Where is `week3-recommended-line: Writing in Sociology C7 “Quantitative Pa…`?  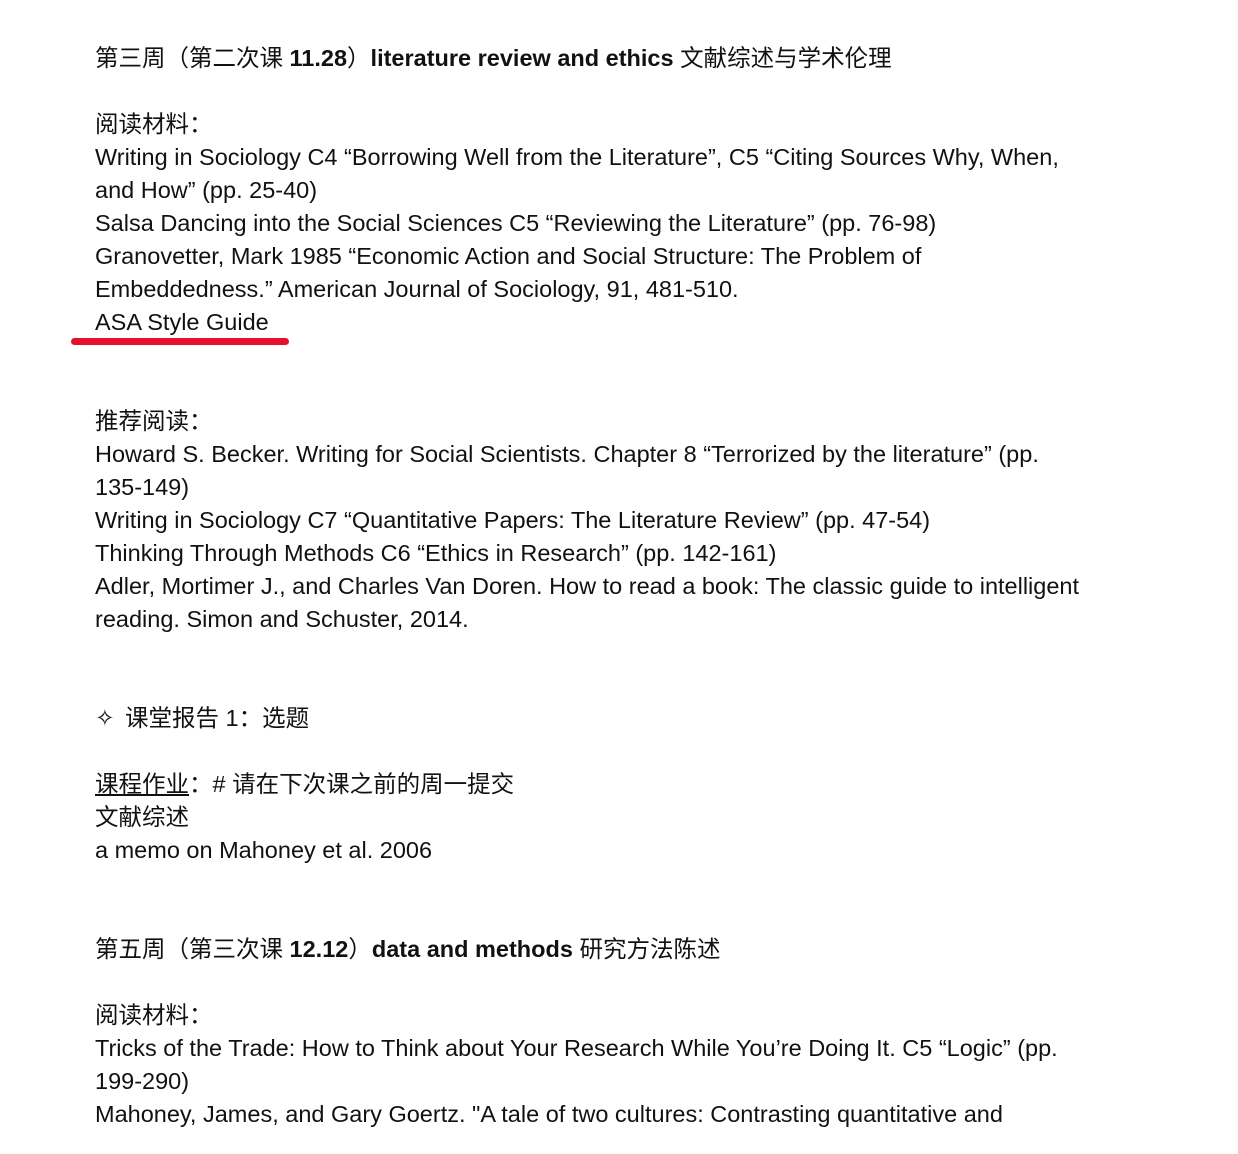 week3-recommended-line: Writing in Sociology C7 “Quantitative Pa… is located at coordinates (513, 520).